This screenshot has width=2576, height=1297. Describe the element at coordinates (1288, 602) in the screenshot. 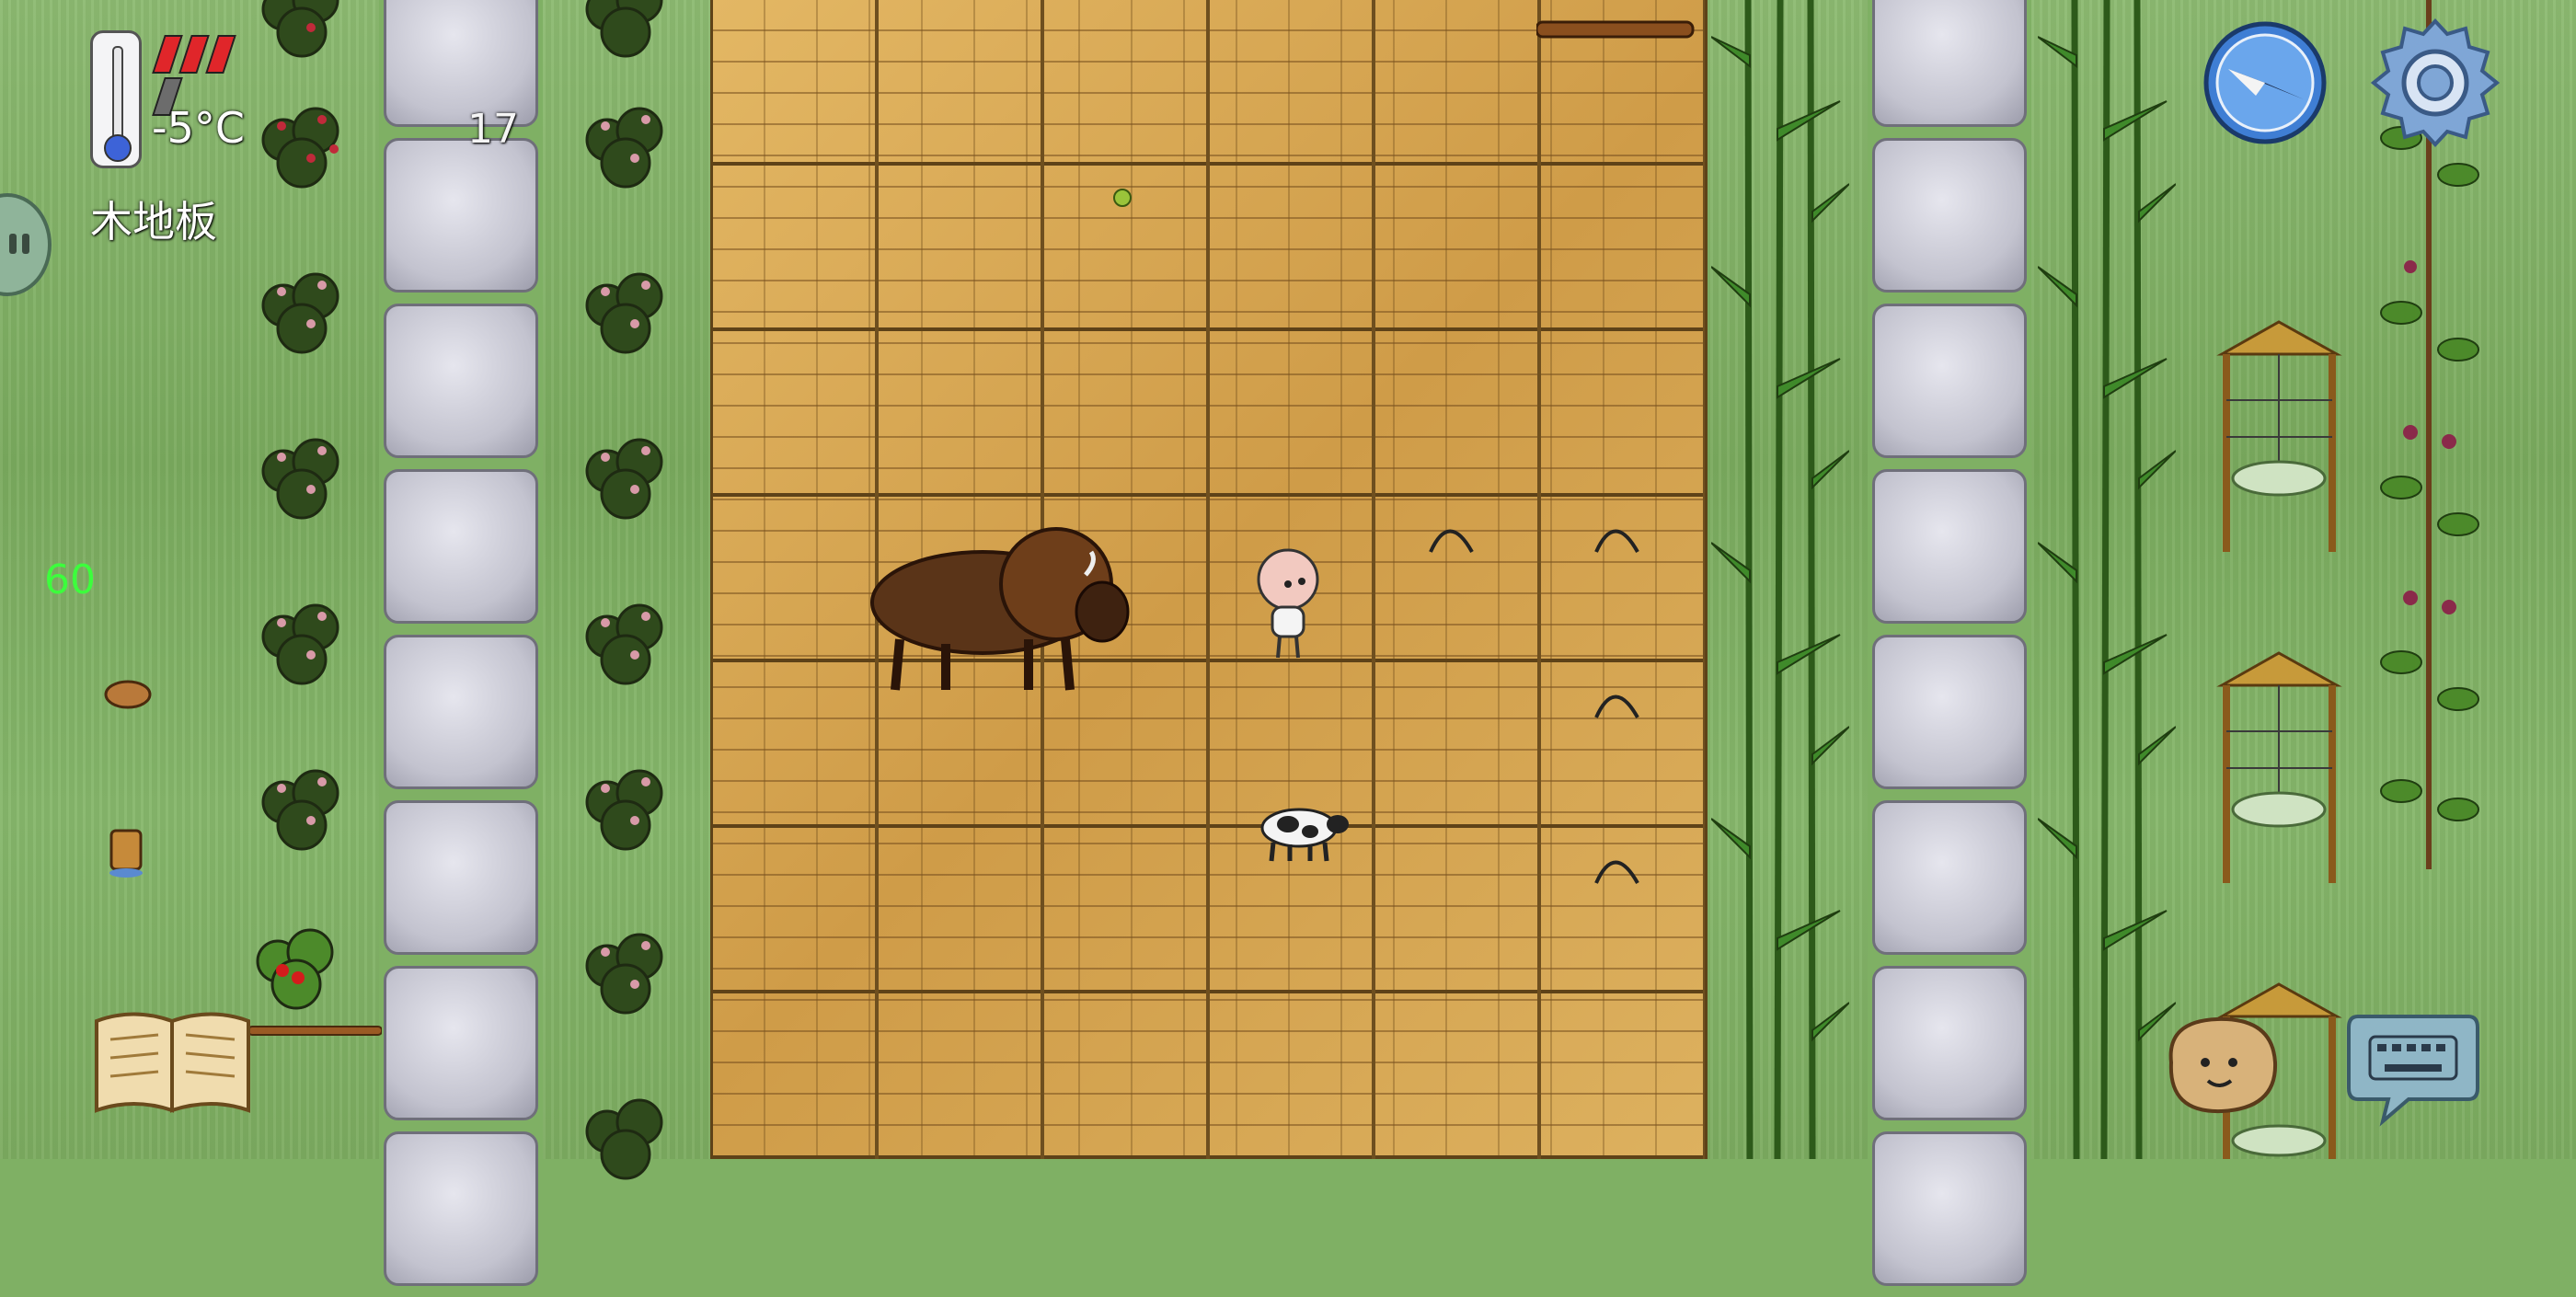

I see `baby-player` at that location.